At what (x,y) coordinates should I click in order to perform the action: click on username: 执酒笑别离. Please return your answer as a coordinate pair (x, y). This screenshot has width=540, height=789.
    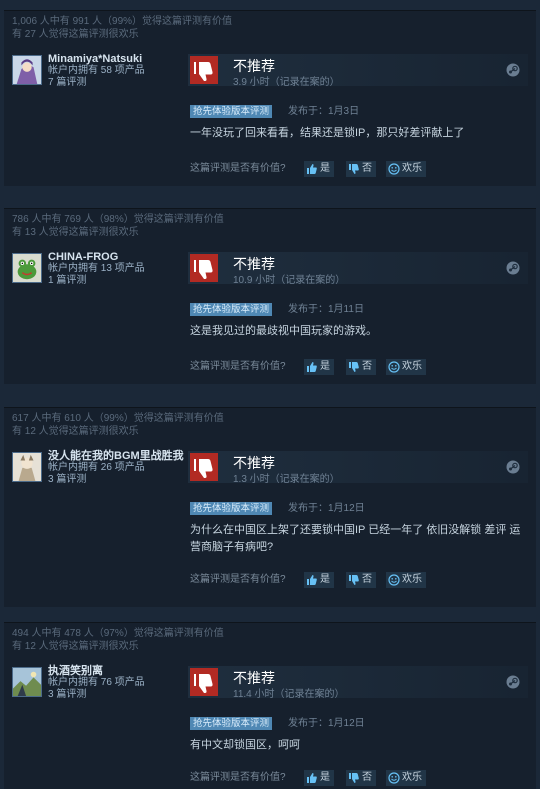
    Looking at the image, I should click on (96, 671).